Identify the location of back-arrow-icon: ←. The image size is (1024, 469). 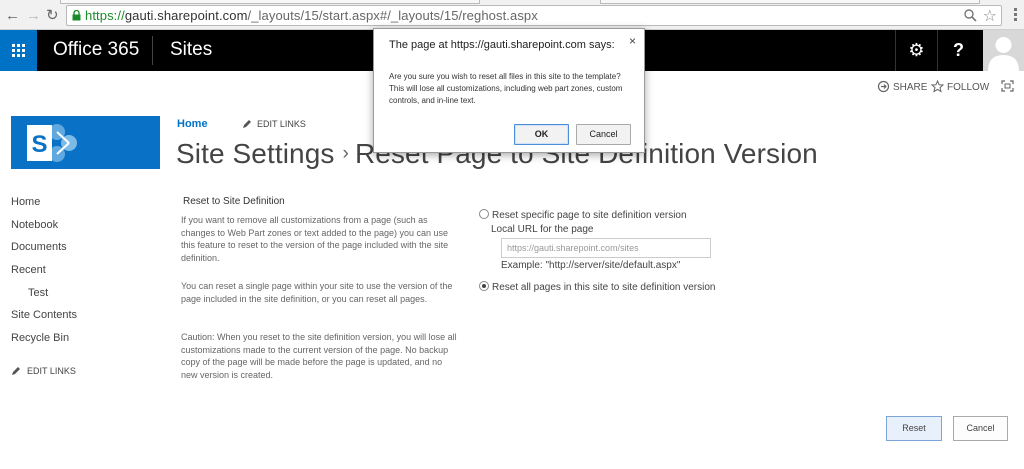
(12, 15).